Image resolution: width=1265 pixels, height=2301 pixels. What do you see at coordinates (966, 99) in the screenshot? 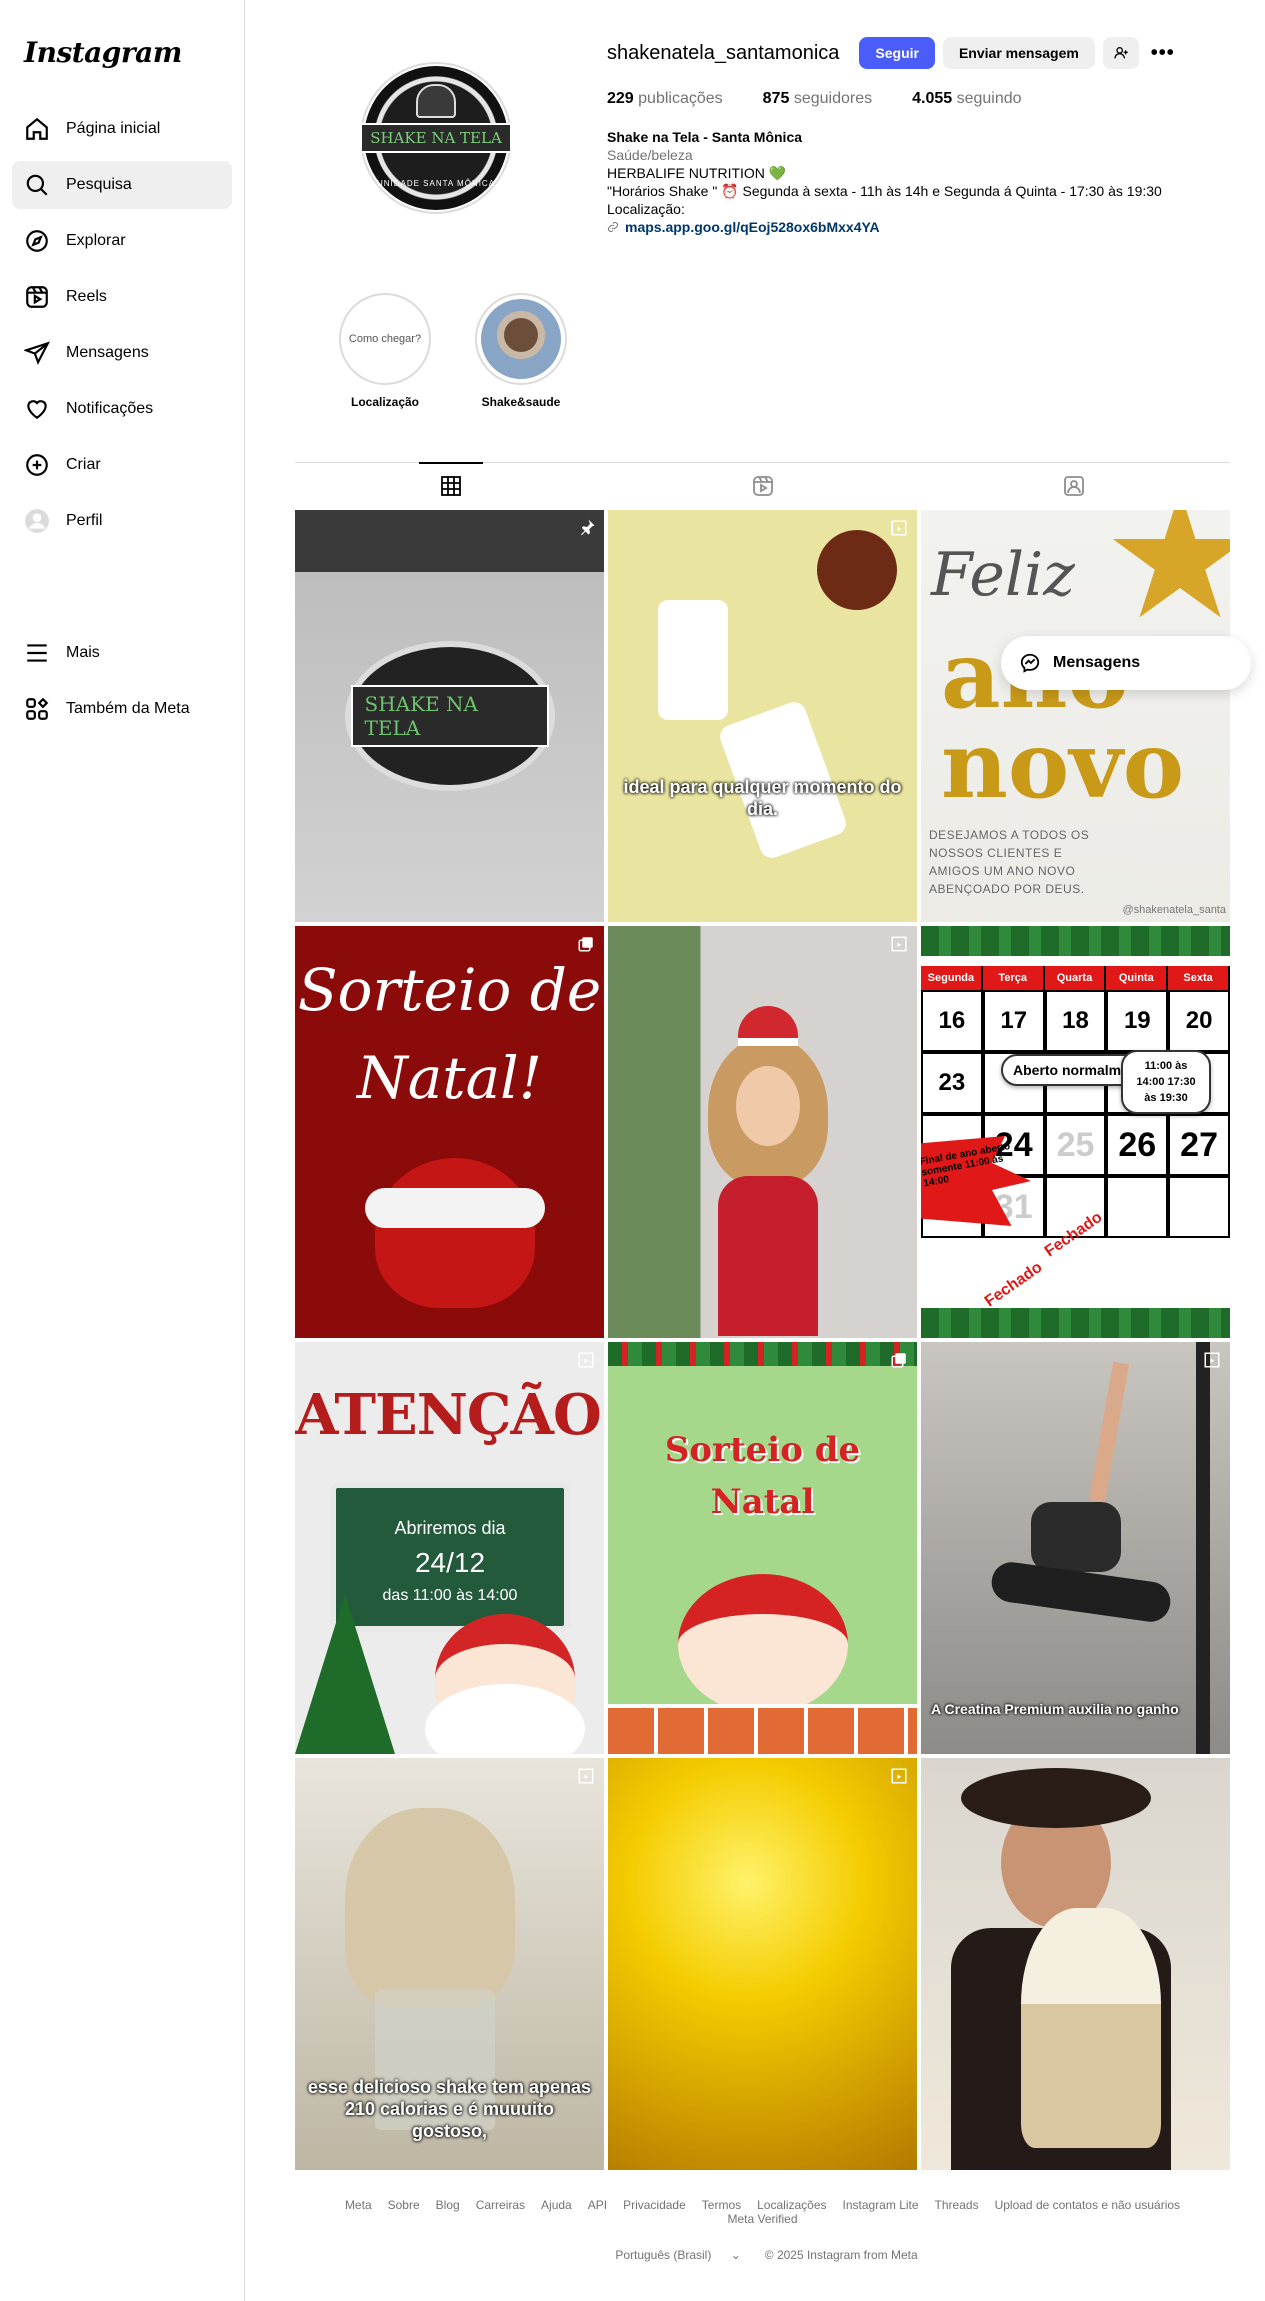
I see `following-stat: 4.055 seguindo` at bounding box center [966, 99].